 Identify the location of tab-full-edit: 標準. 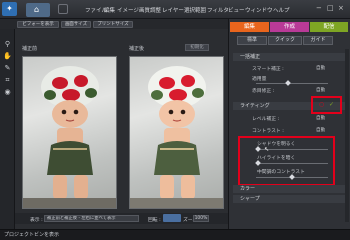
(252, 40).